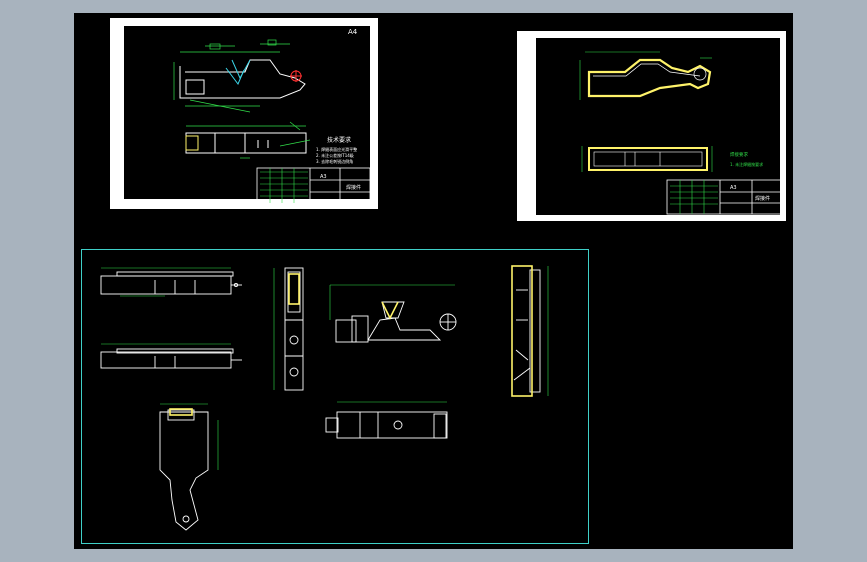 The image size is (867, 562). What do you see at coordinates (526, 331) in the screenshot?
I see `part-view-tall` at bounding box center [526, 331].